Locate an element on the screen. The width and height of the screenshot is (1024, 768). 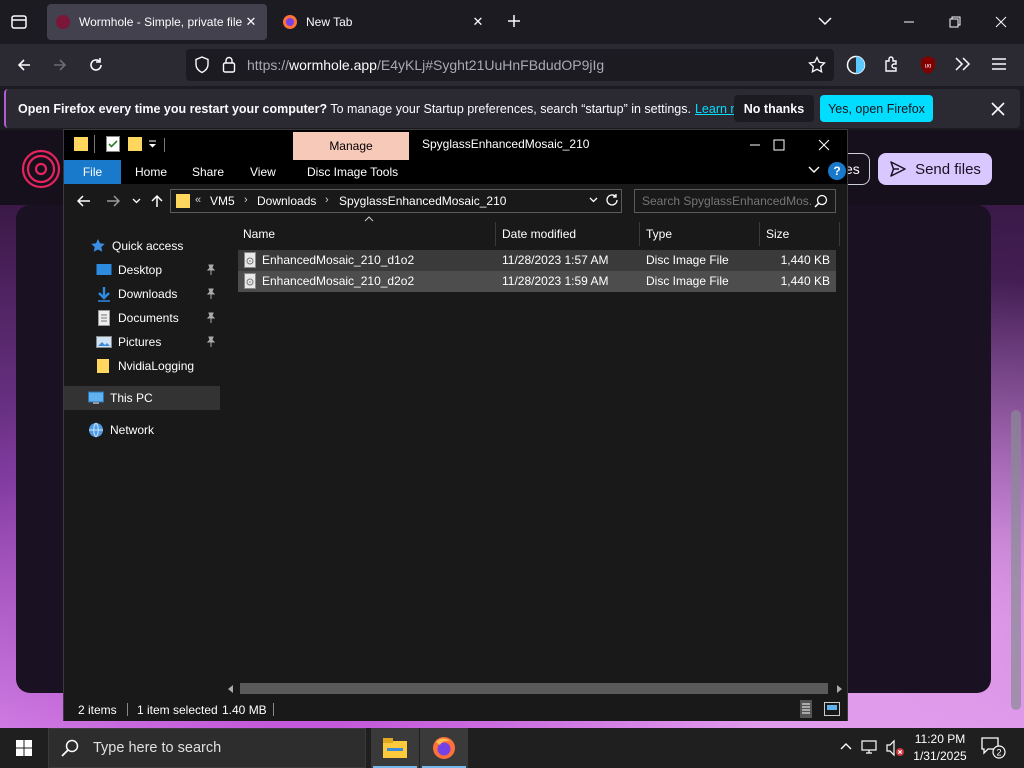
nav-downloads: Downloads is located at coordinates (142, 294).